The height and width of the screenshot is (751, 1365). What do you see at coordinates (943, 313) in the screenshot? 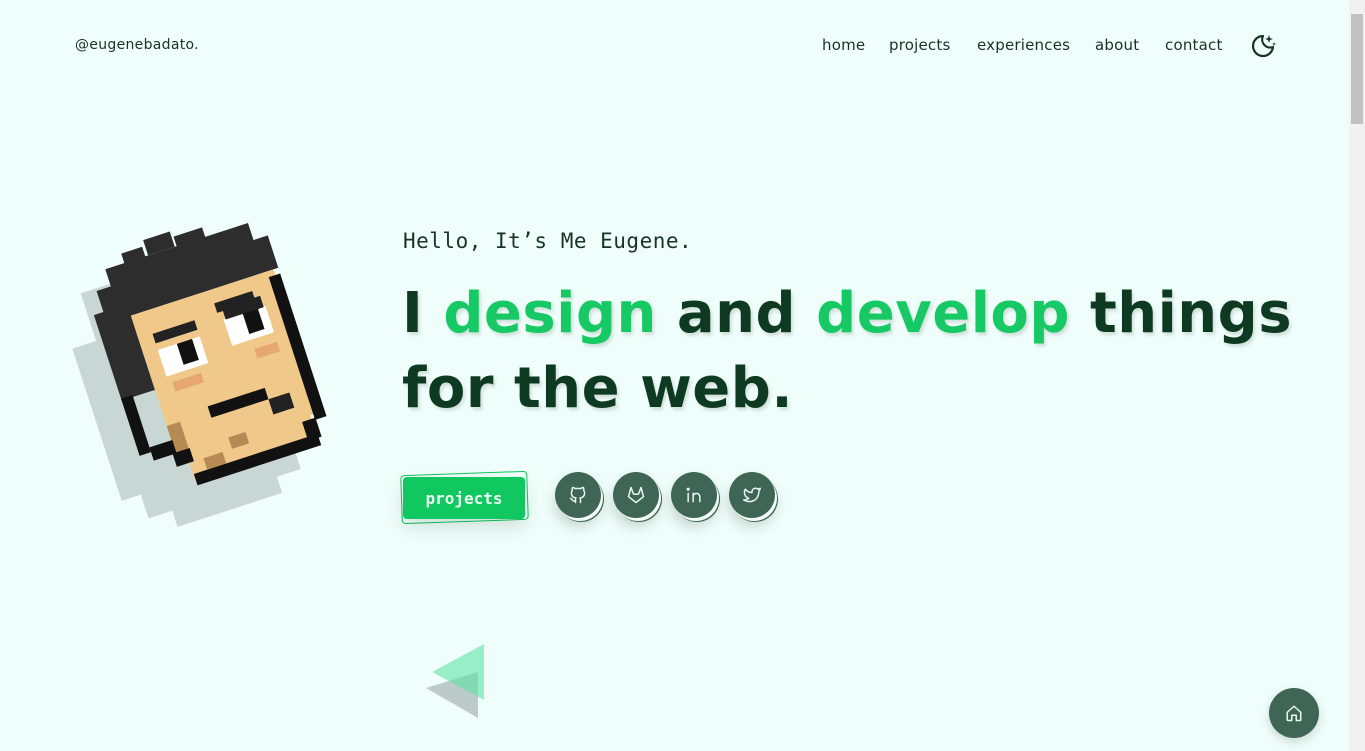
I see `headline-accent-develop: develop` at bounding box center [943, 313].